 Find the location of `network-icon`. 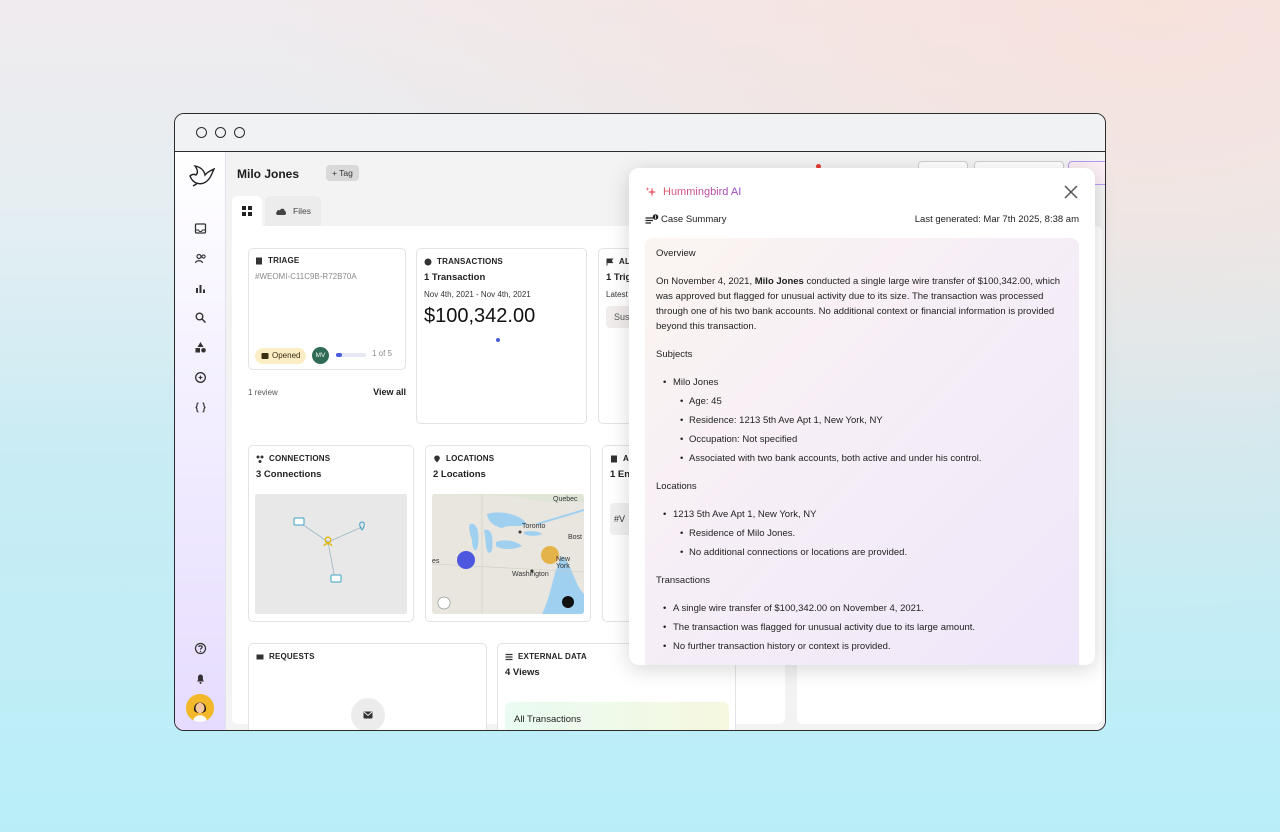

network-icon is located at coordinates (260, 459).